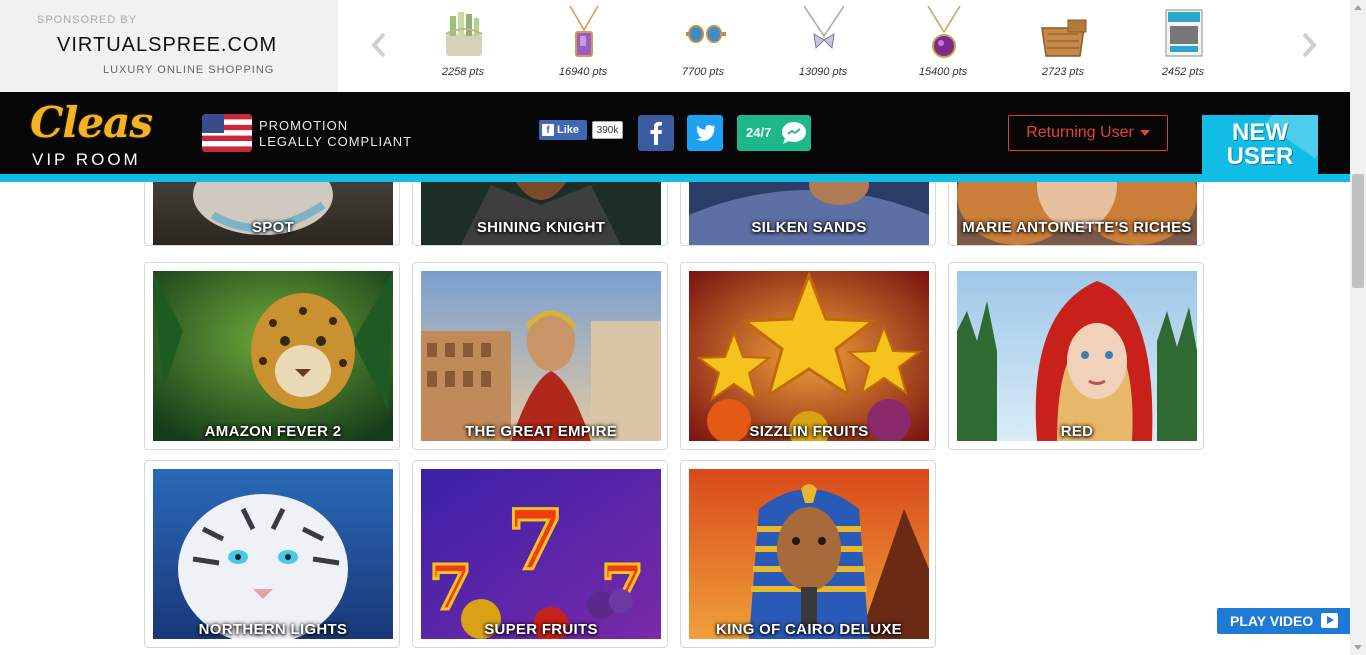 The width and height of the screenshot is (1366, 655). What do you see at coordinates (1281, 33) in the screenshot?
I see `device-icon` at bounding box center [1281, 33].